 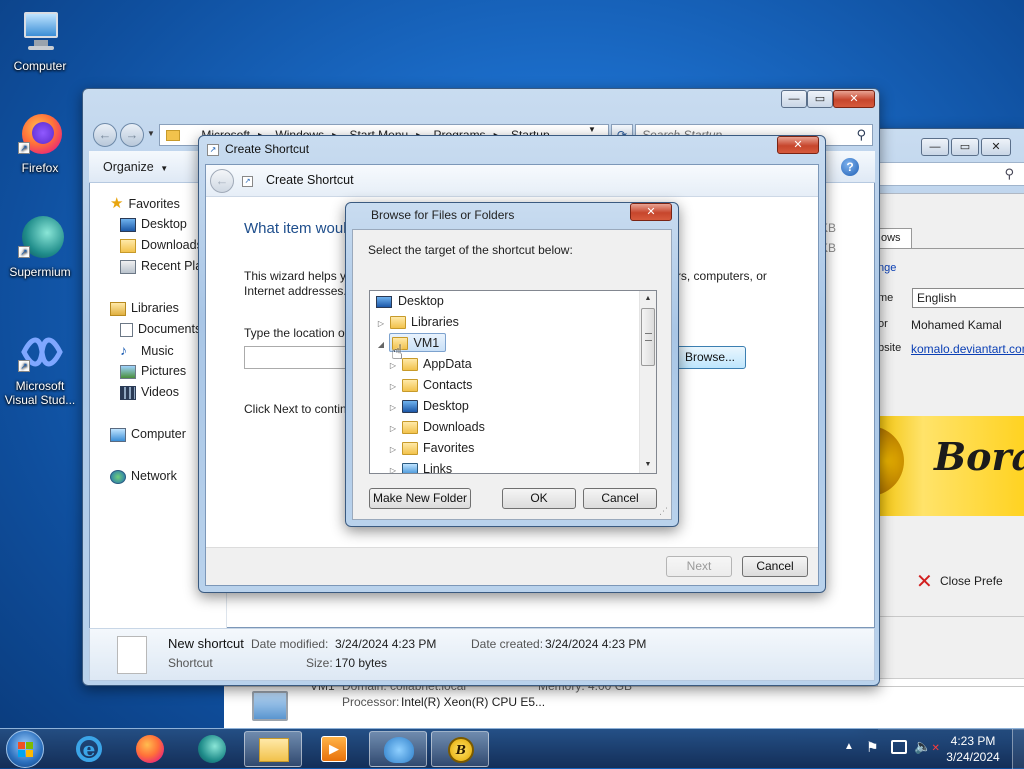 I want to click on nav-pictures: Pictures, so click(x=153, y=371).